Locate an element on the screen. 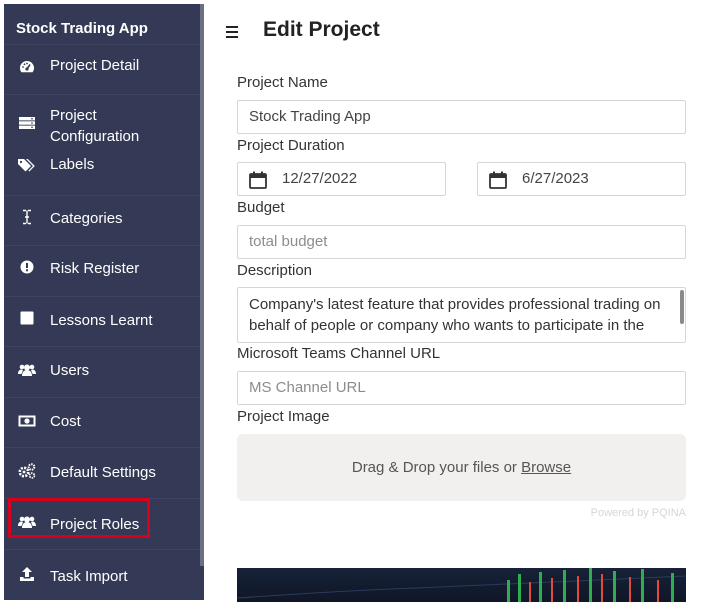  sidebar-item-users: Users is located at coordinates (102, 371).